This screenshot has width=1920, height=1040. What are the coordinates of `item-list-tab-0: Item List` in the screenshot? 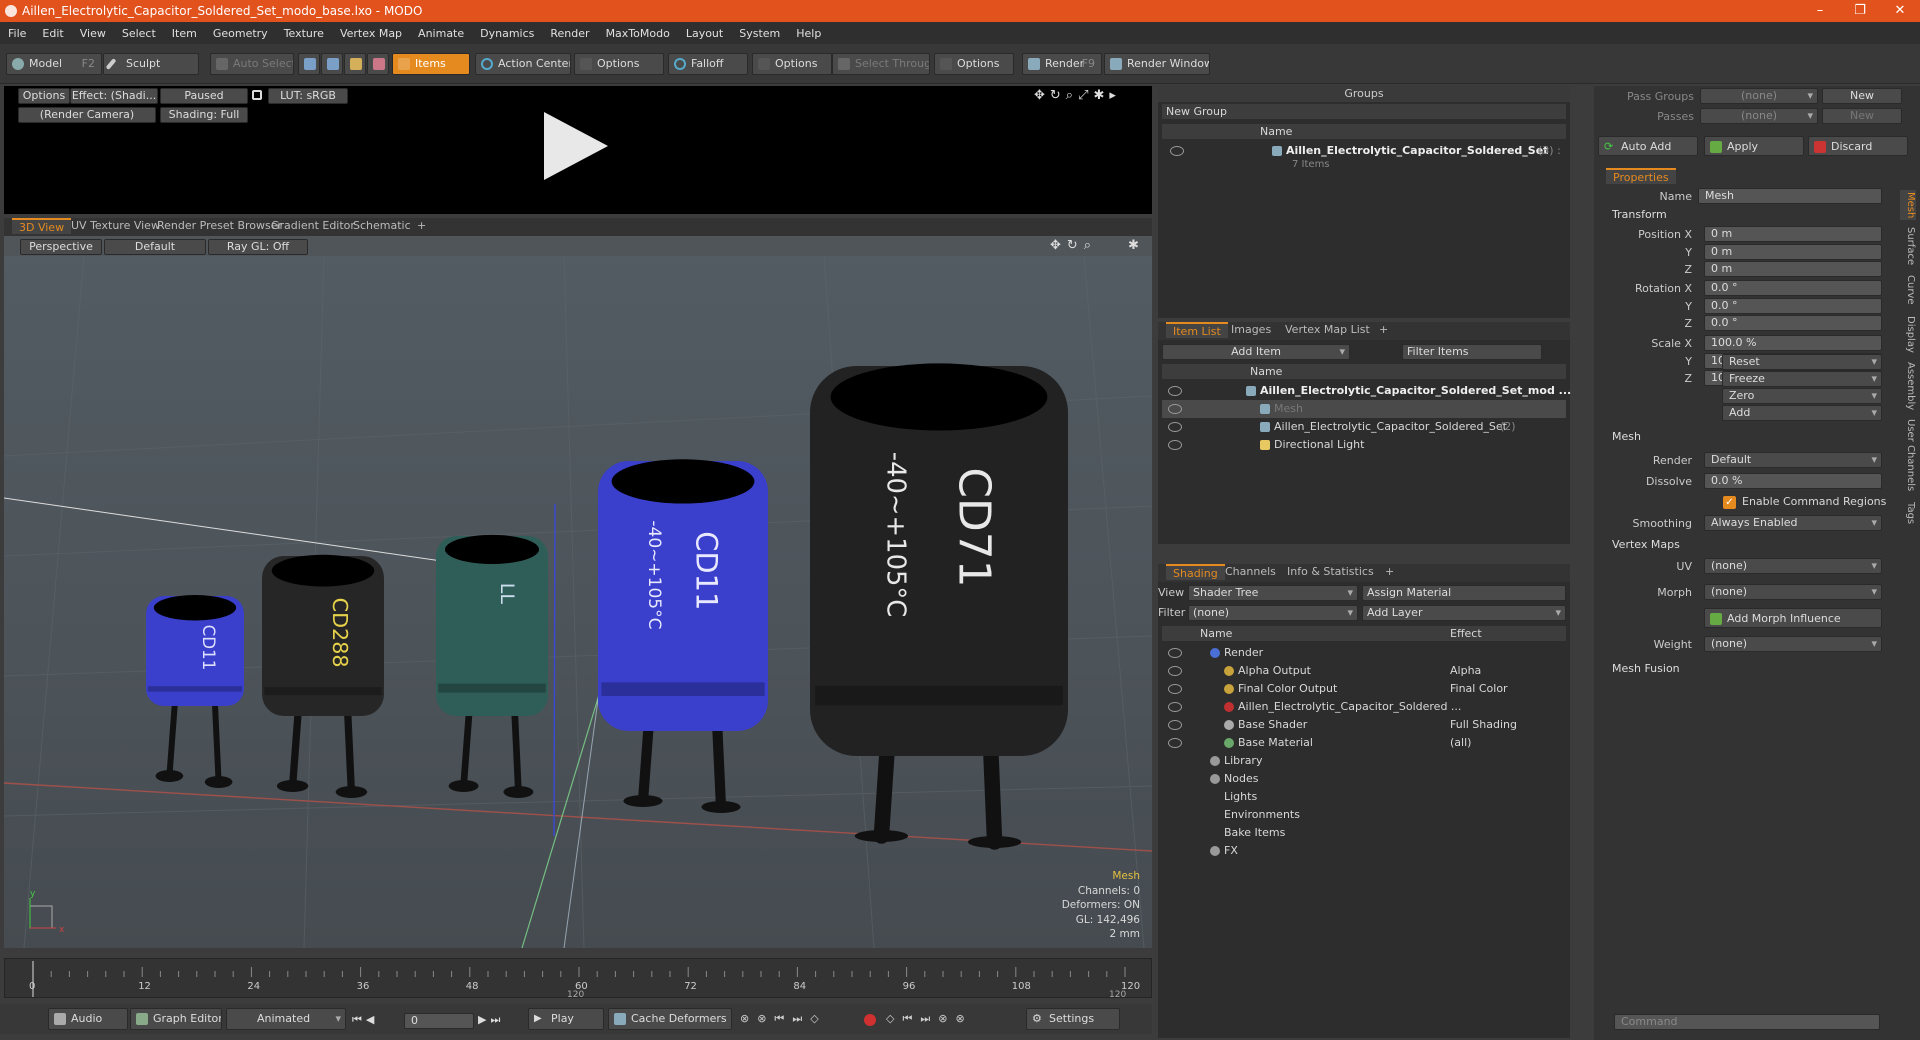 It's located at (1197, 330).